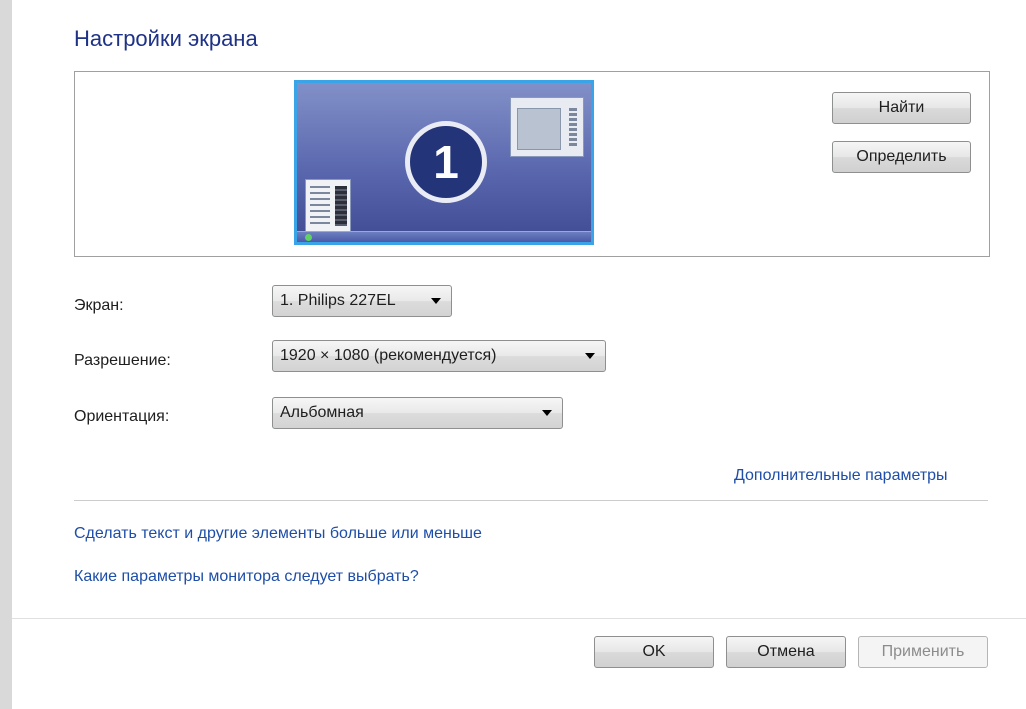  I want to click on resolution-select: 1920 × 1080 (рекомендуется), so click(439, 356).